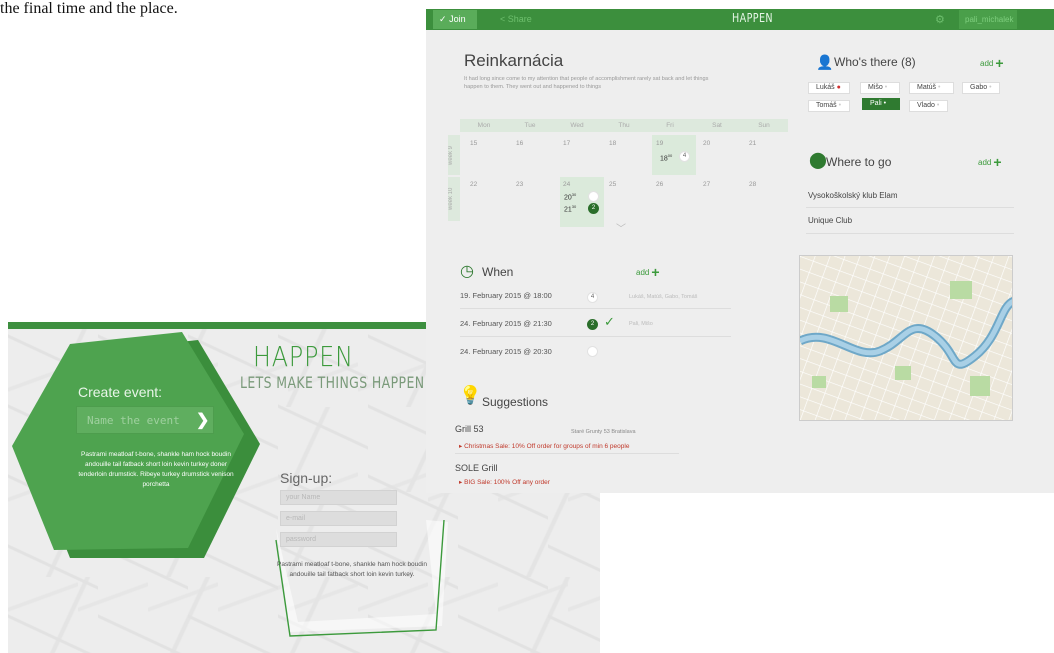  Describe the element at coordinates (659, 143) in the screenshot. I see `calendar-date: 19` at that location.